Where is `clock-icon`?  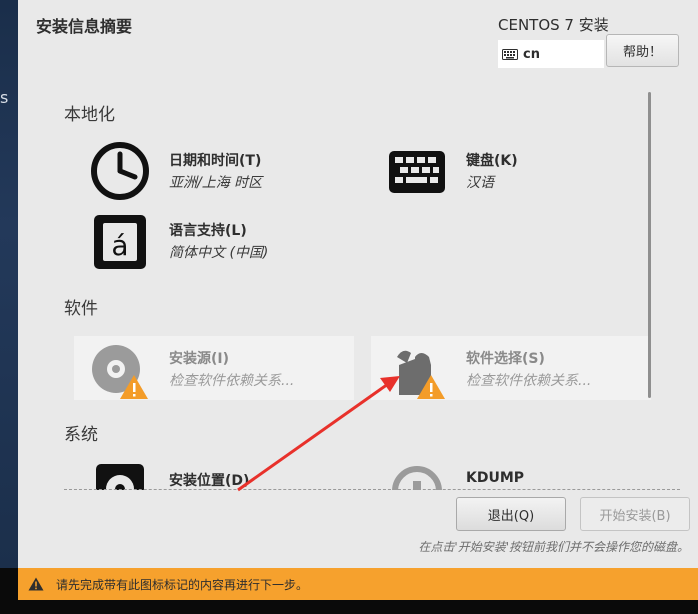
clock-icon is located at coordinates (120, 171).